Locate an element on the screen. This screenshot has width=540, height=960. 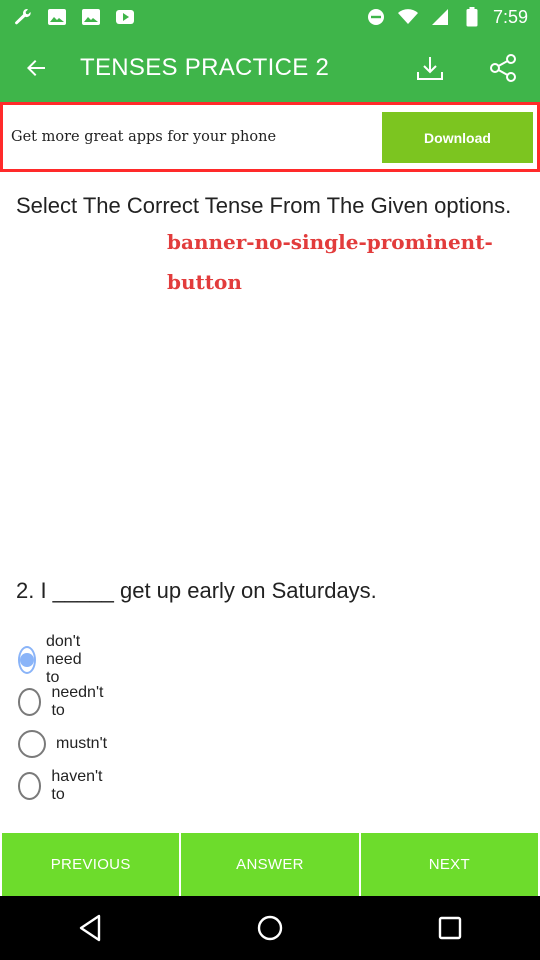
share-icon is located at coordinates (503, 68).